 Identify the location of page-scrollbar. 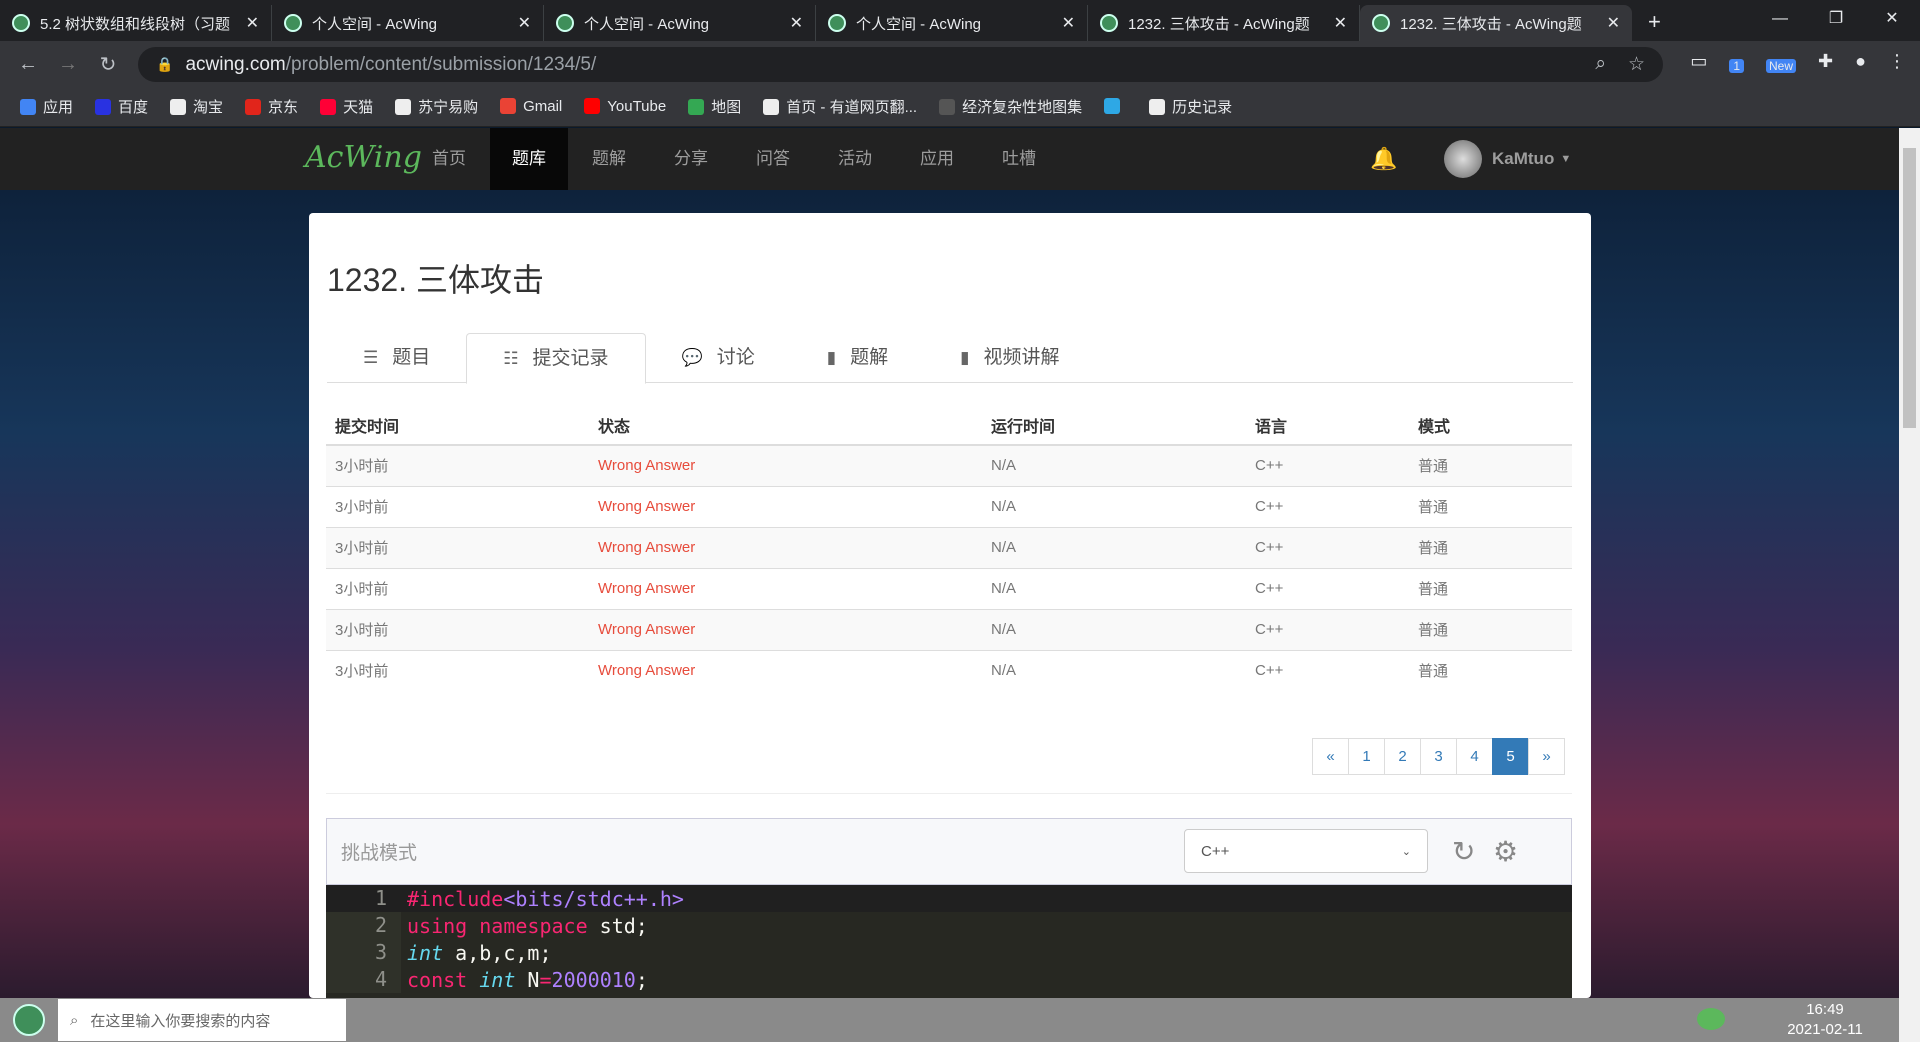
(1909, 585).